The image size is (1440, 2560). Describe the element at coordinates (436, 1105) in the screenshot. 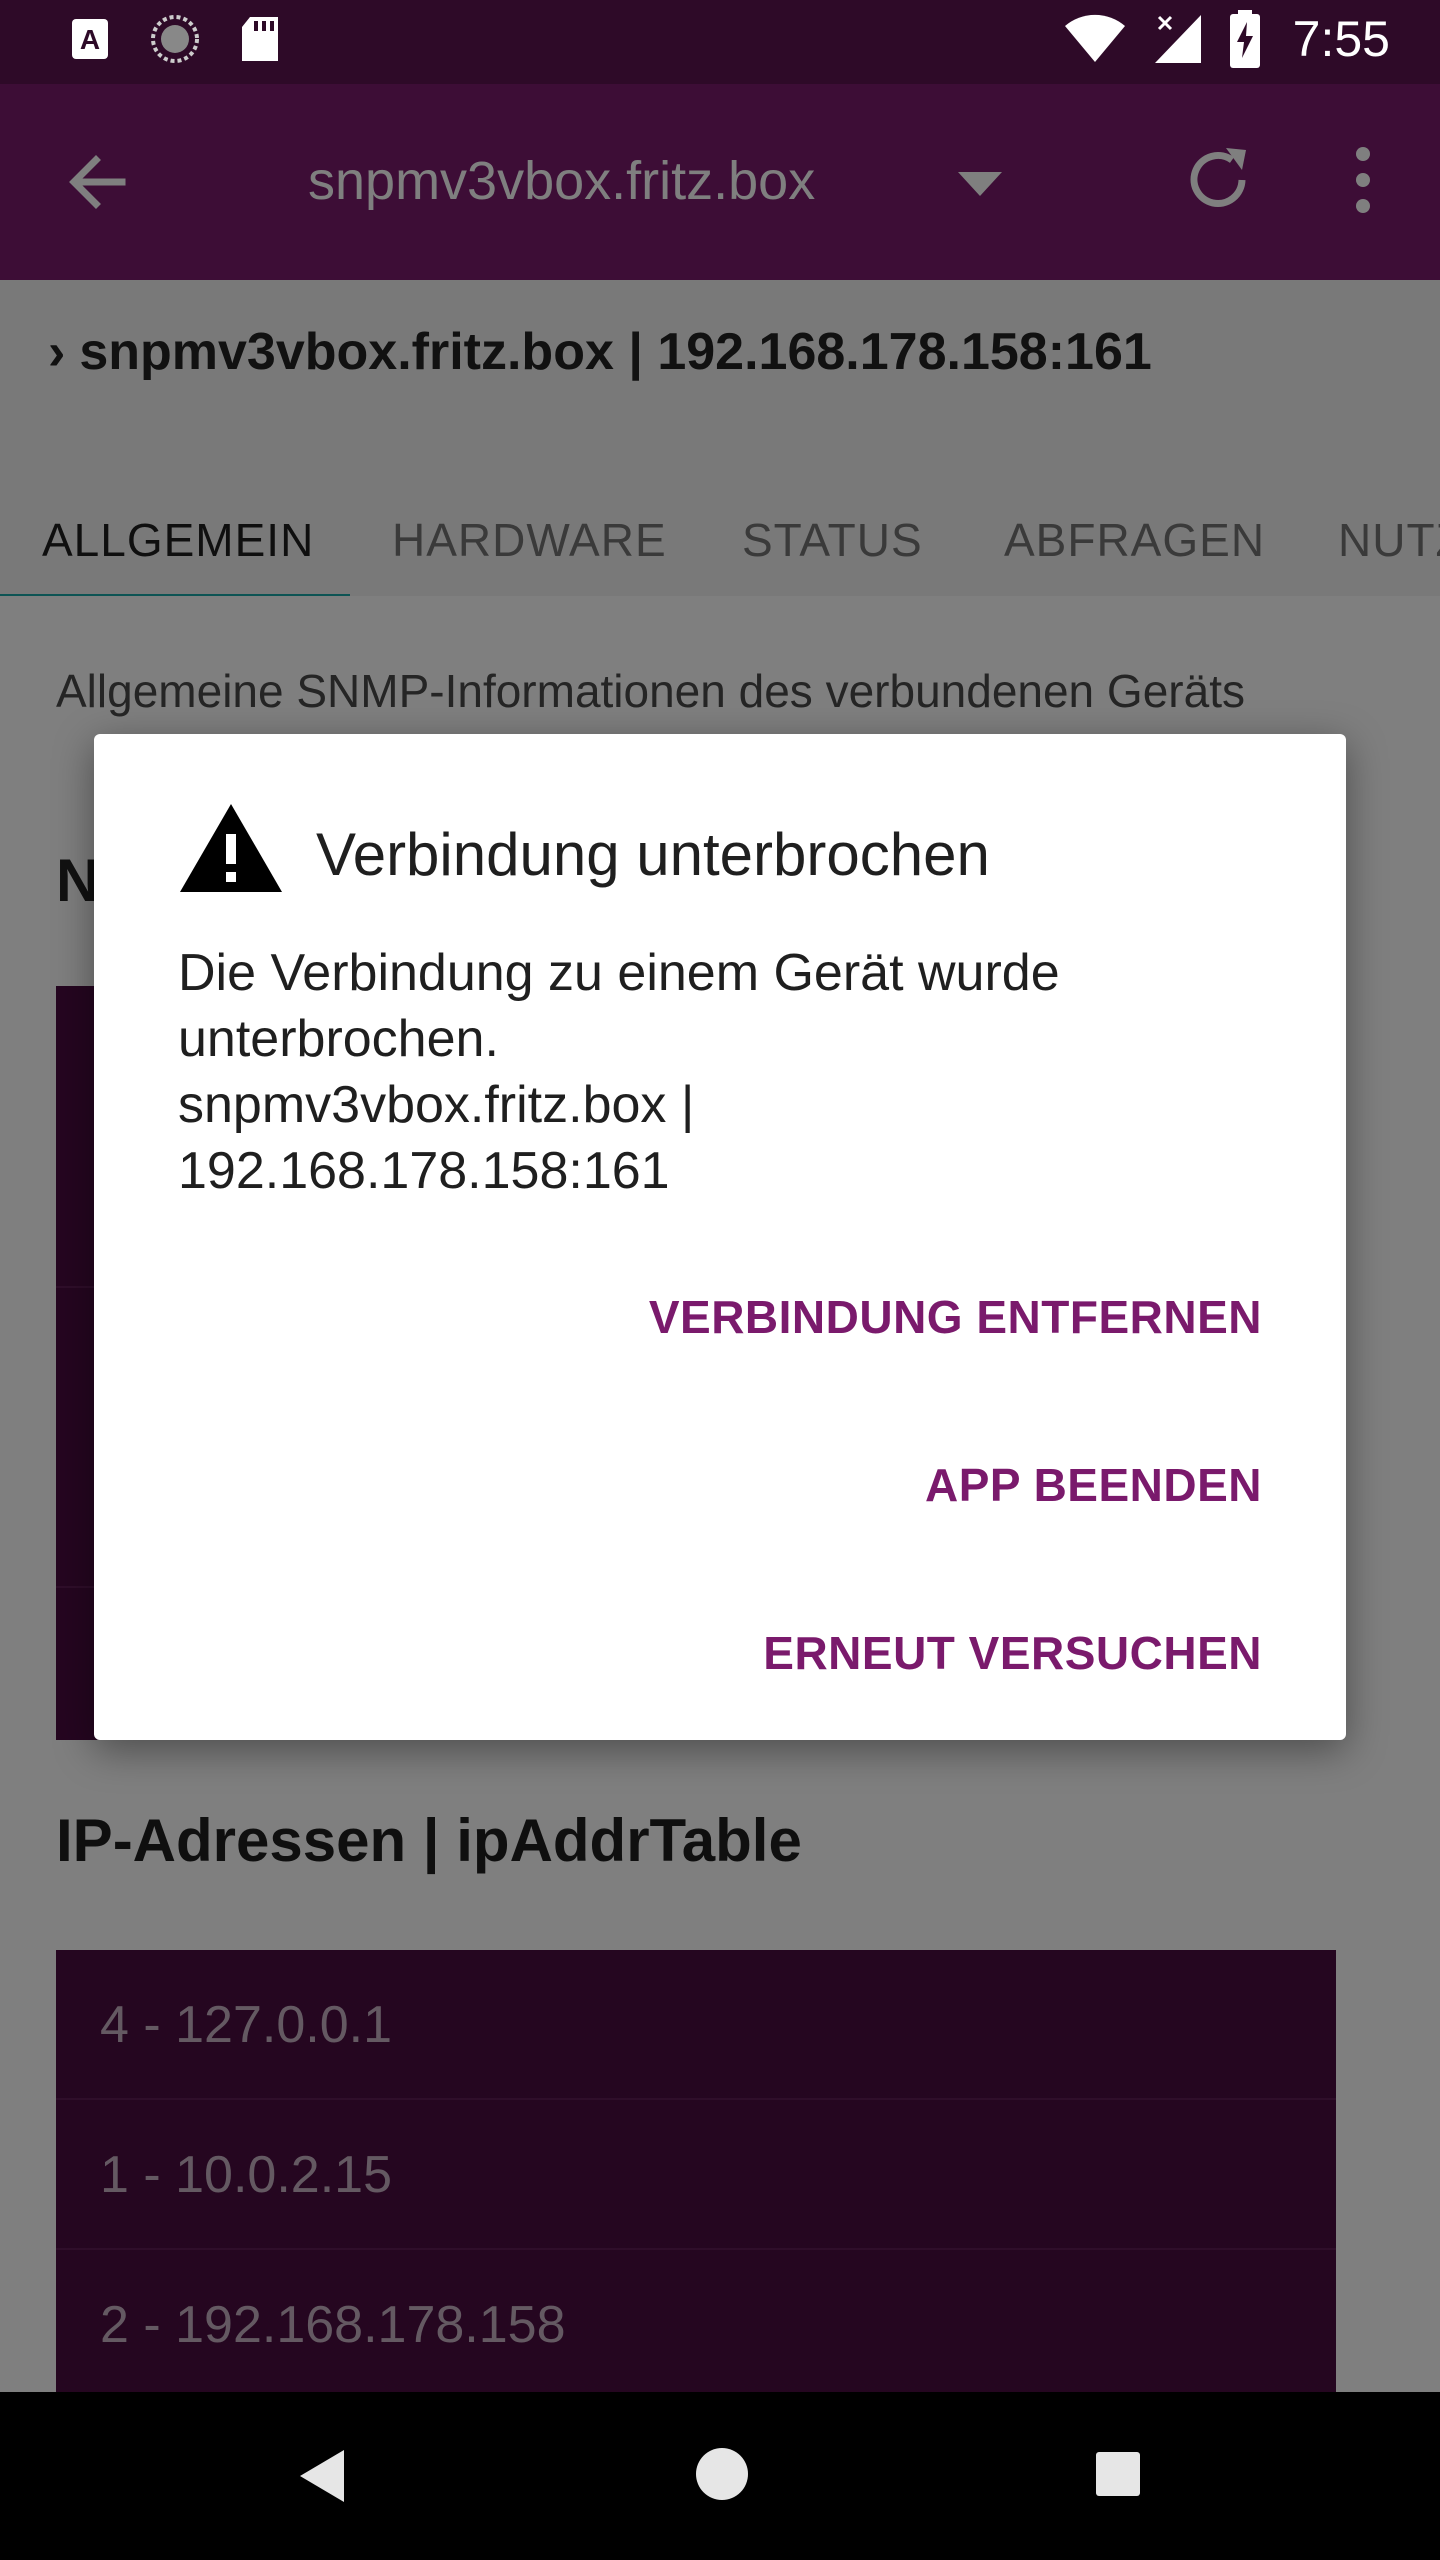

I see `dialog-message-line: snpmv3vbox.fritz.box |` at that location.